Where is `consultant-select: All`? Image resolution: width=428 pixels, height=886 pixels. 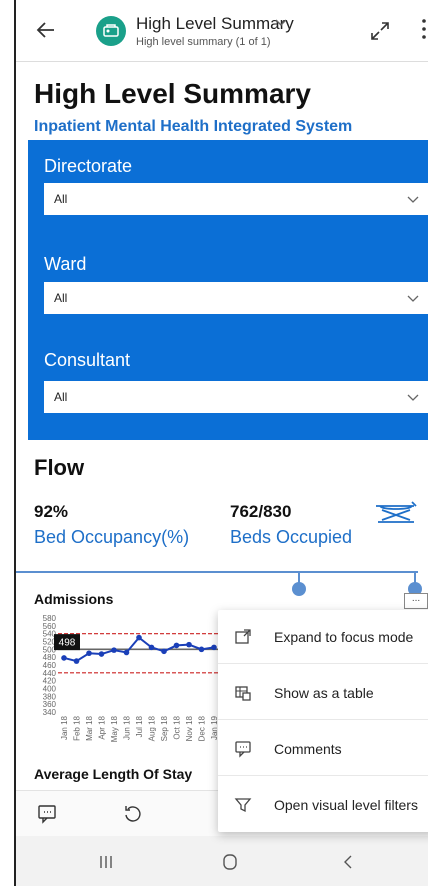 consultant-select: All is located at coordinates (236, 397).